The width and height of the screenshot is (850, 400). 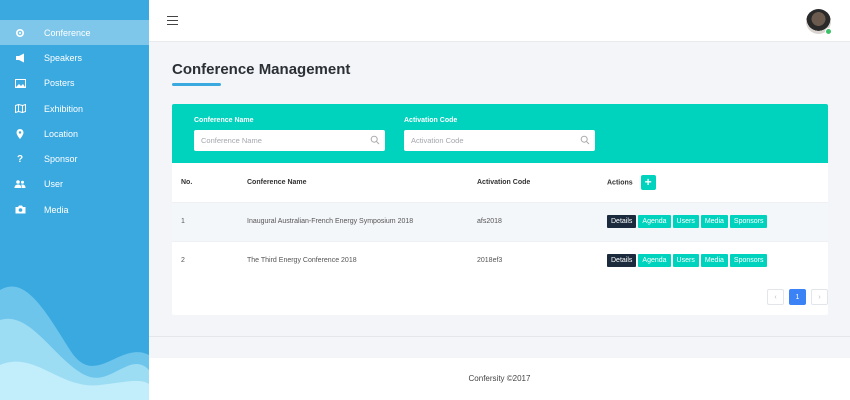 What do you see at coordinates (205, 221) in the screenshot?
I see `cell-no: 1` at bounding box center [205, 221].